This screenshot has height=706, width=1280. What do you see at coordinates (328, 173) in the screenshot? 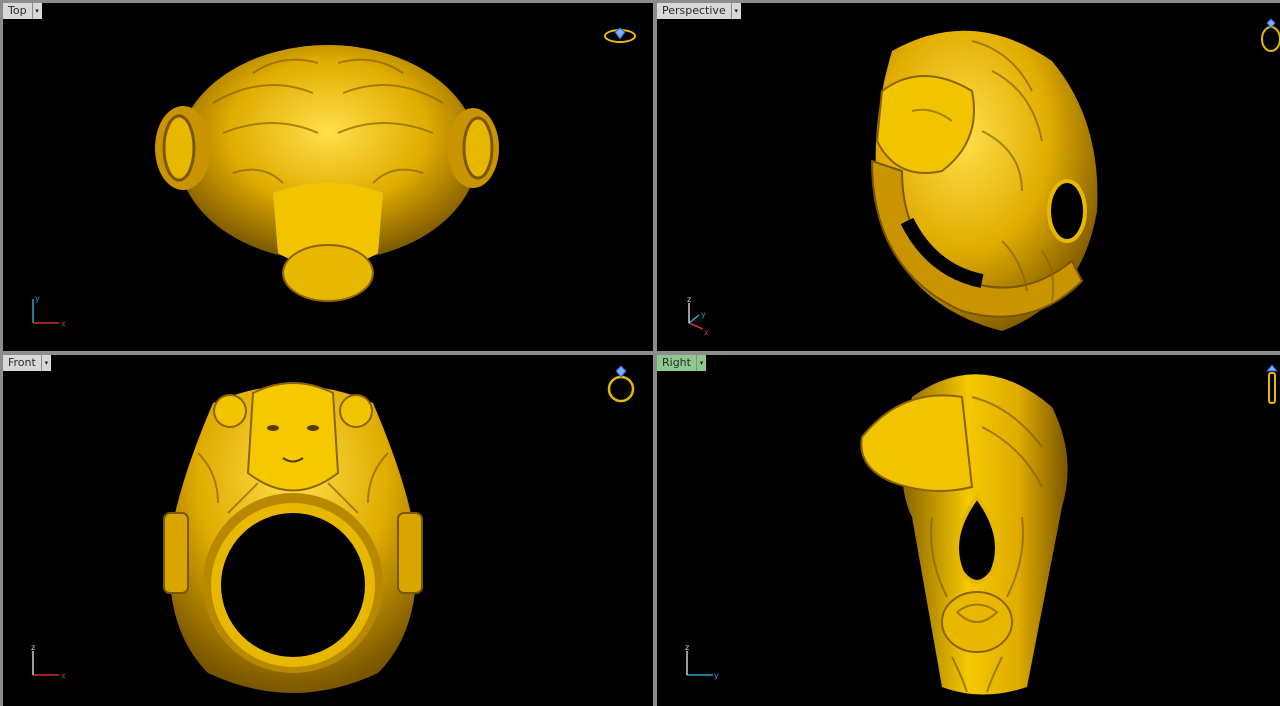
I see `ring-model-top` at bounding box center [328, 173].